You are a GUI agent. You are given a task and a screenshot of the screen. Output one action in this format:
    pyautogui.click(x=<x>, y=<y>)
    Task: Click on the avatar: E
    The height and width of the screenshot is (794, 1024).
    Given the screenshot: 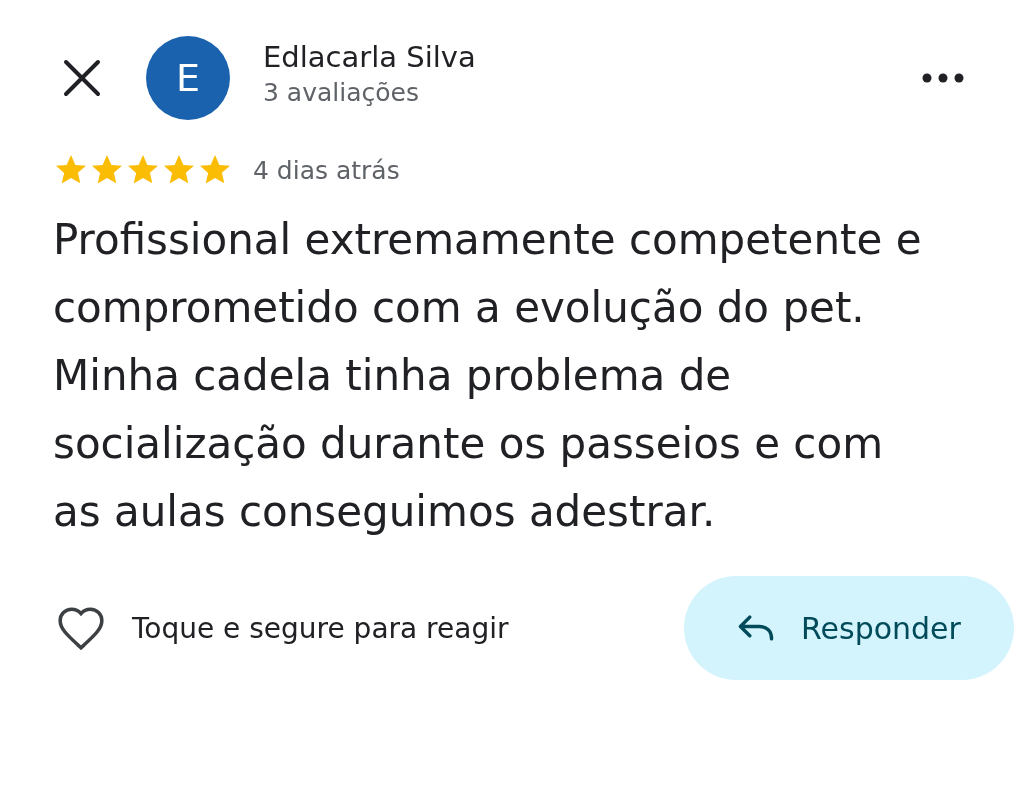 What is the action you would take?
    pyautogui.click(x=188, y=78)
    